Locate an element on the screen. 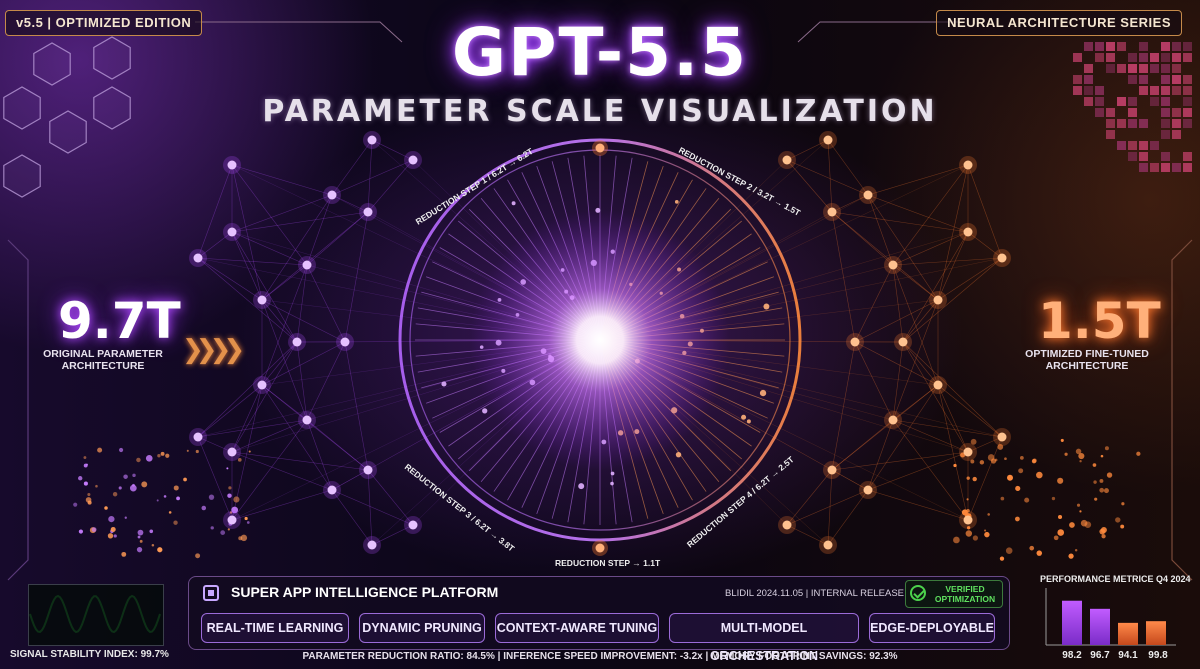 This screenshot has width=1200, height=669. optimized-parameter-caption: OPTIMIZED FINE-TUNED ARCHITECTURE is located at coordinates (1087, 360).